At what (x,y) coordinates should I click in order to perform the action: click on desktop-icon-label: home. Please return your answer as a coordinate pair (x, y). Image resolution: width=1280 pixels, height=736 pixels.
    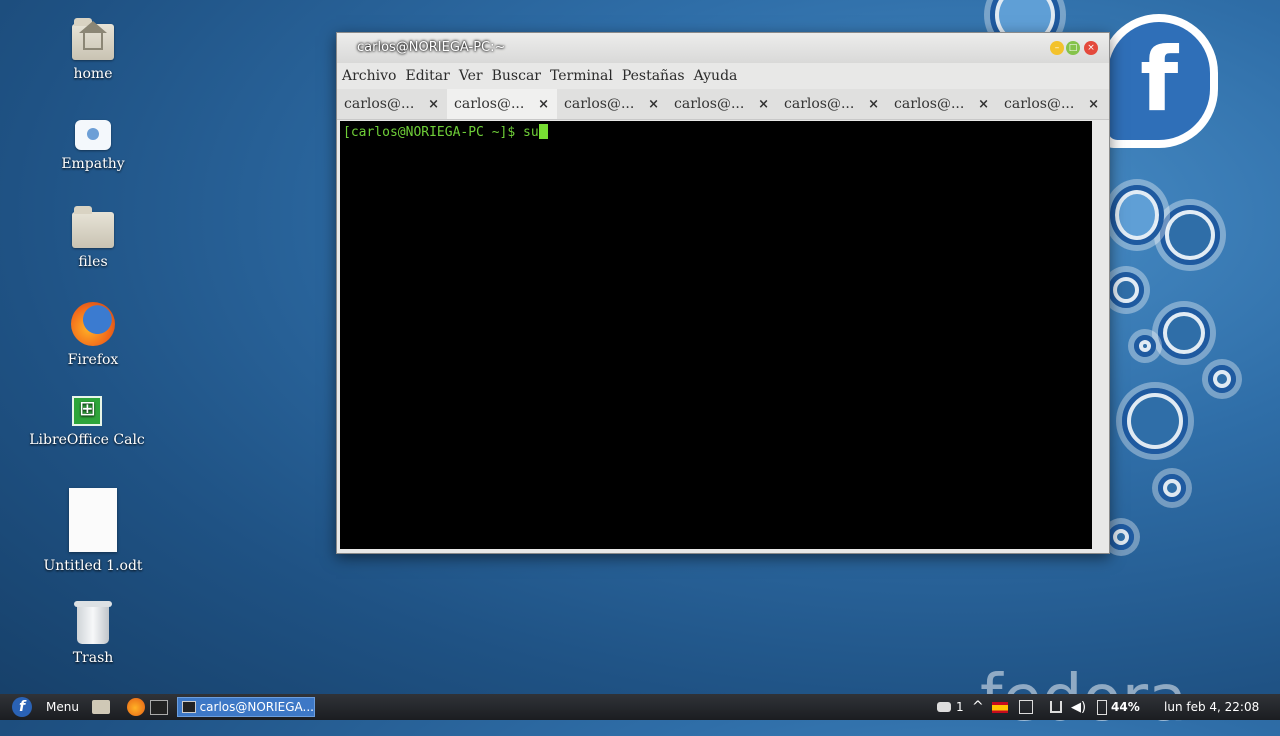
    Looking at the image, I should click on (93, 74).